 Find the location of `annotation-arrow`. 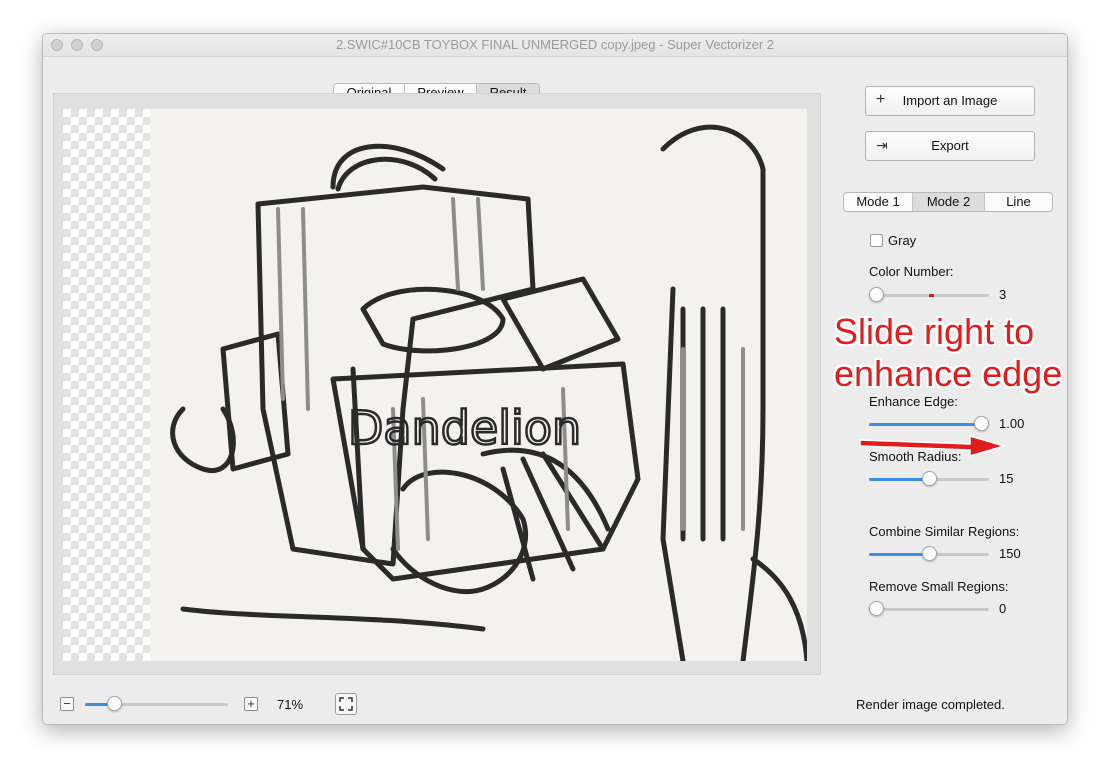

annotation-arrow is located at coordinates (933, 446).